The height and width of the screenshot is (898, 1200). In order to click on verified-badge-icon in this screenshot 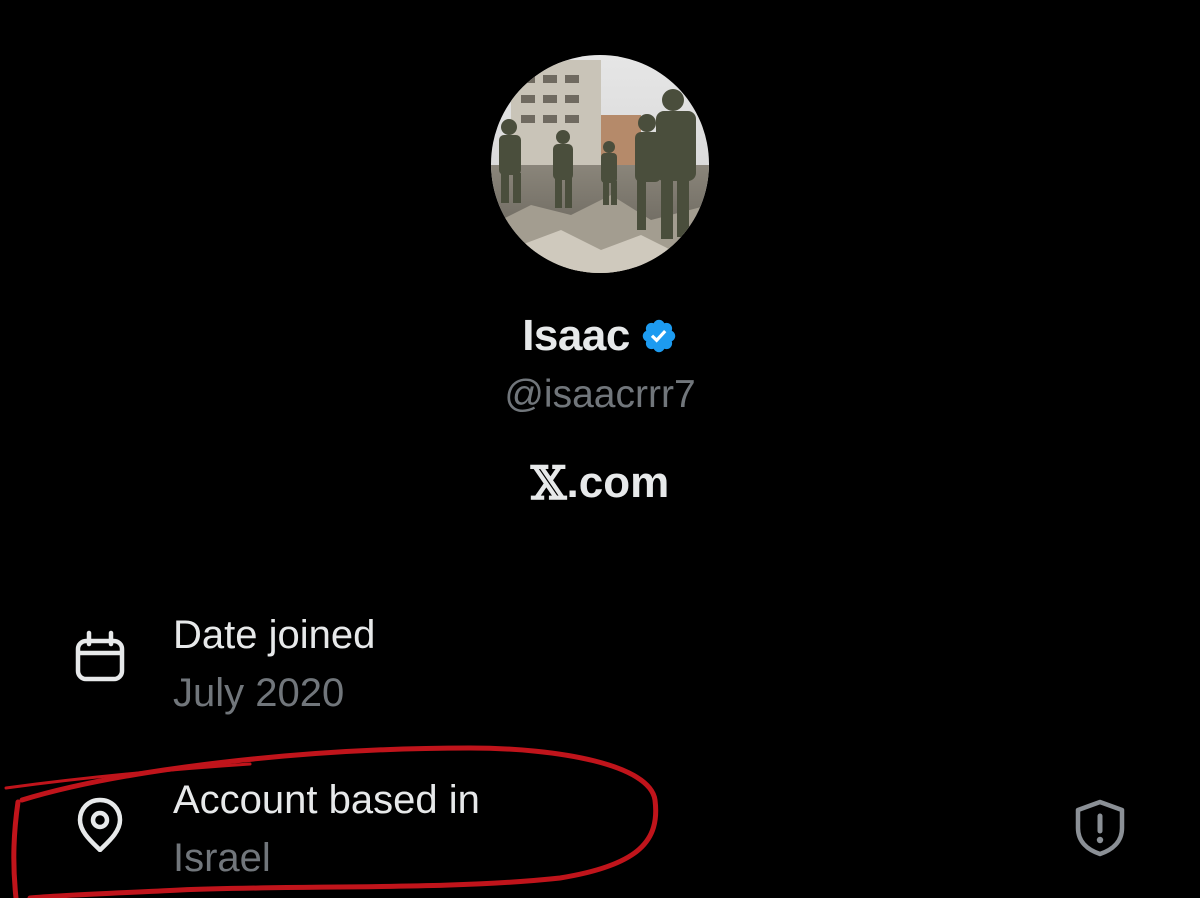, I will do `click(659, 336)`.